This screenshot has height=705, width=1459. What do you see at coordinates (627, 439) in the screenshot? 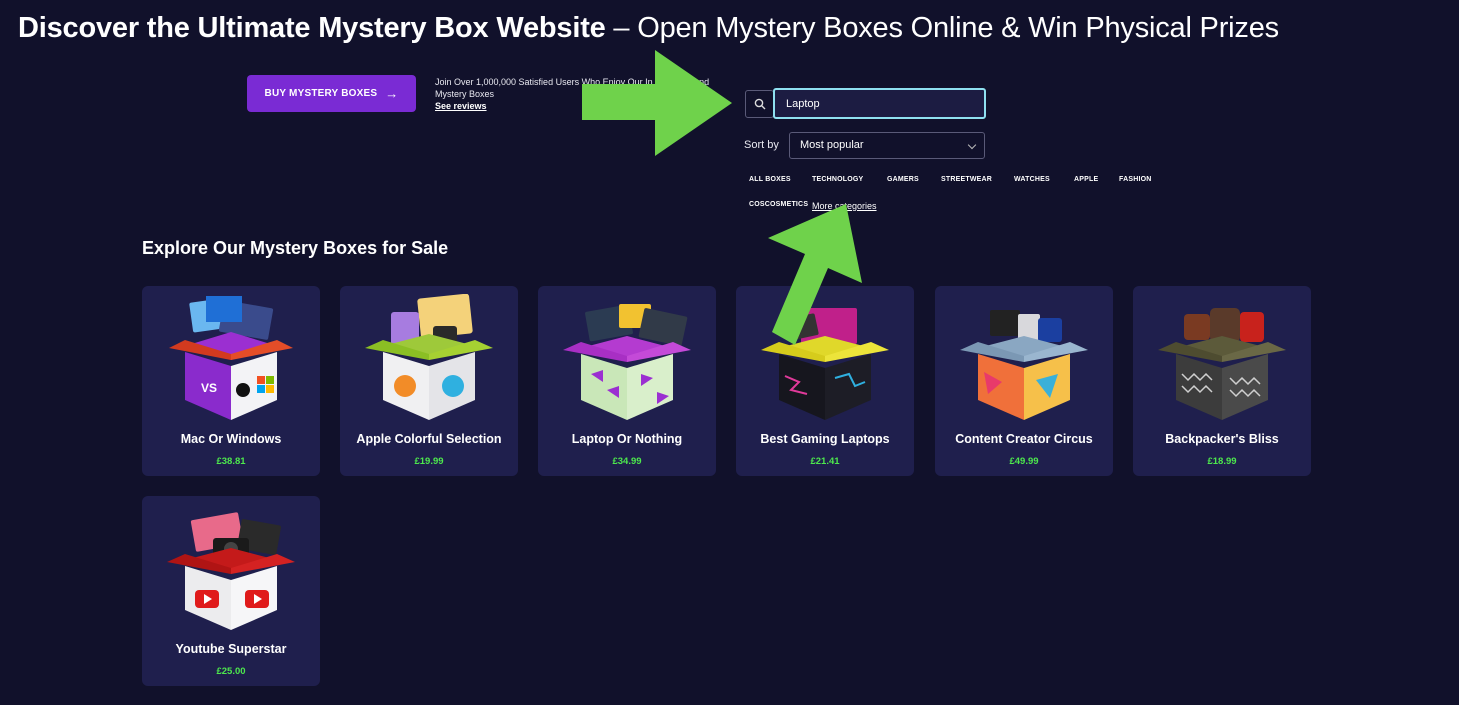
I see `box-name: Laptop Or Nothing` at bounding box center [627, 439].